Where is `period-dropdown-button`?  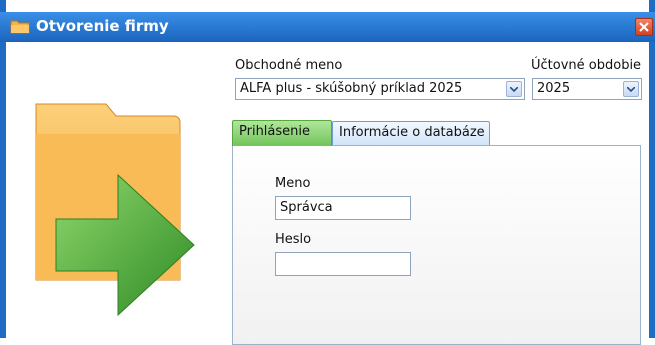 period-dropdown-button is located at coordinates (631, 89).